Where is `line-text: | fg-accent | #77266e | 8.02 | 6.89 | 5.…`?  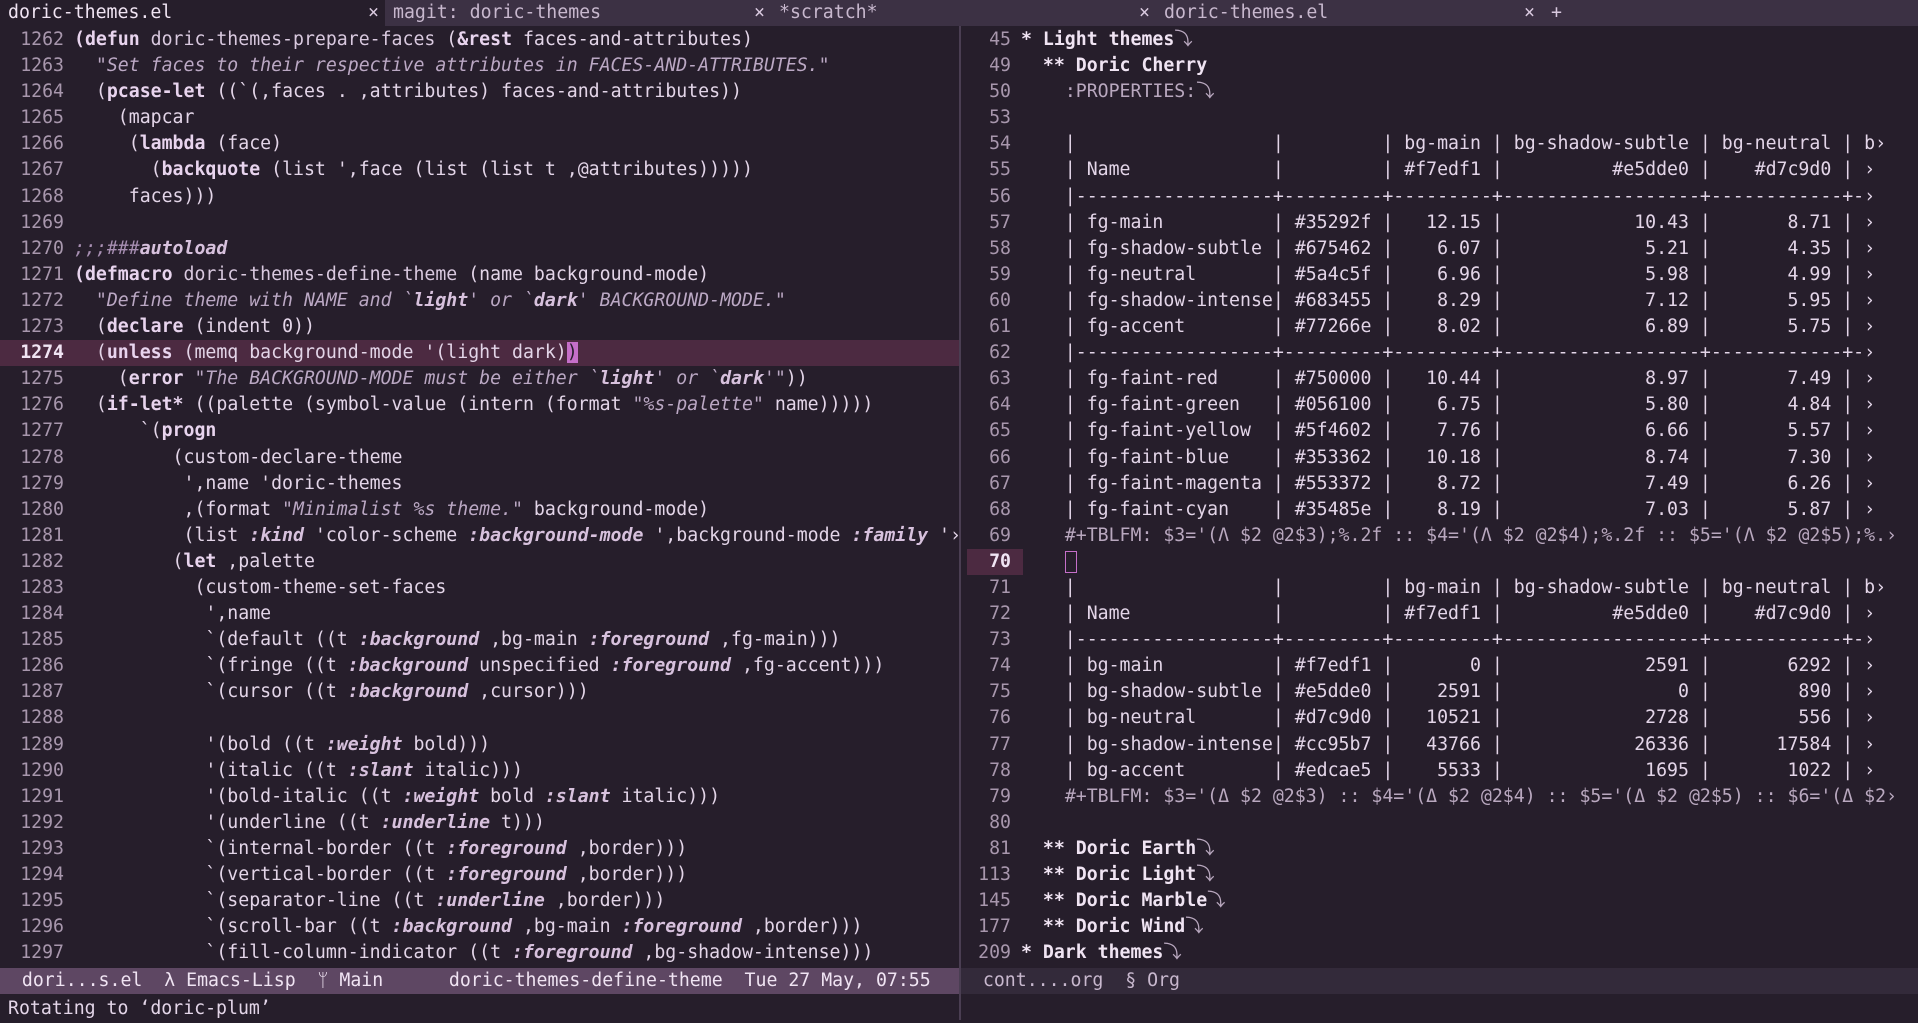 line-text: | fg-accent | #77266e | 8.02 | 6.89 | 5.… is located at coordinates (1448, 326).